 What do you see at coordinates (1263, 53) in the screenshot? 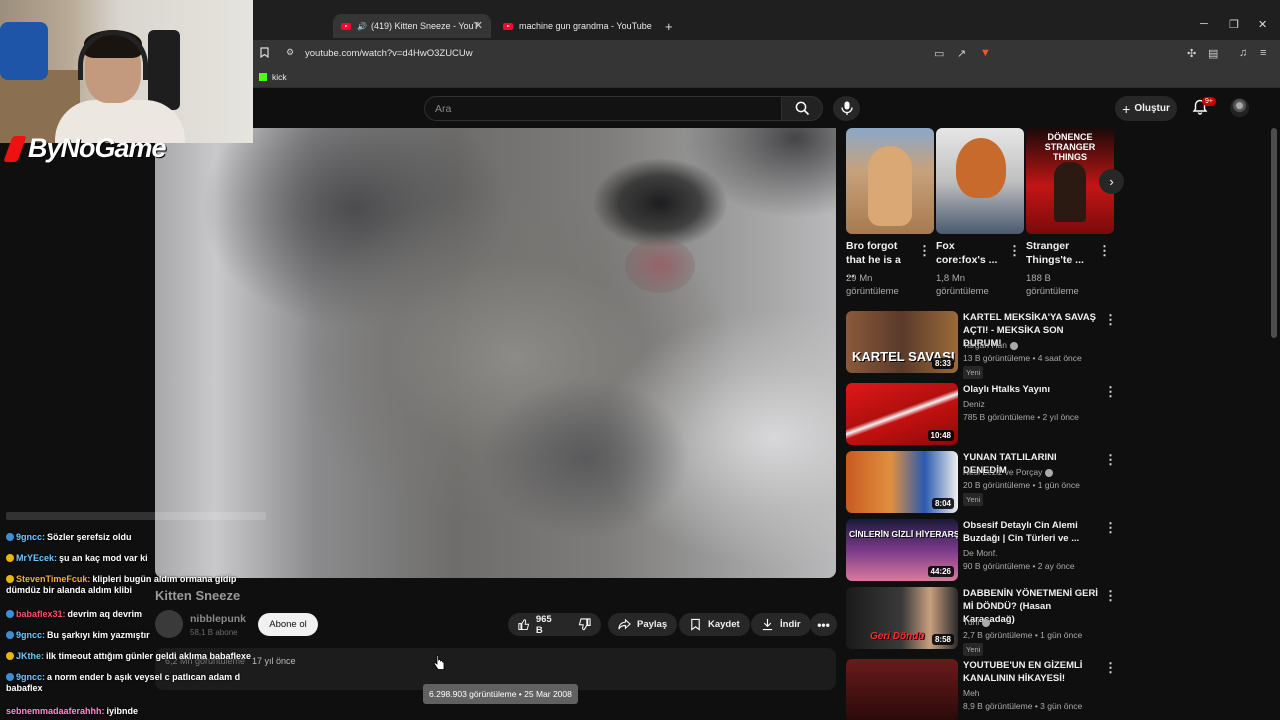
I see `menu-icon: ≡` at bounding box center [1263, 53].